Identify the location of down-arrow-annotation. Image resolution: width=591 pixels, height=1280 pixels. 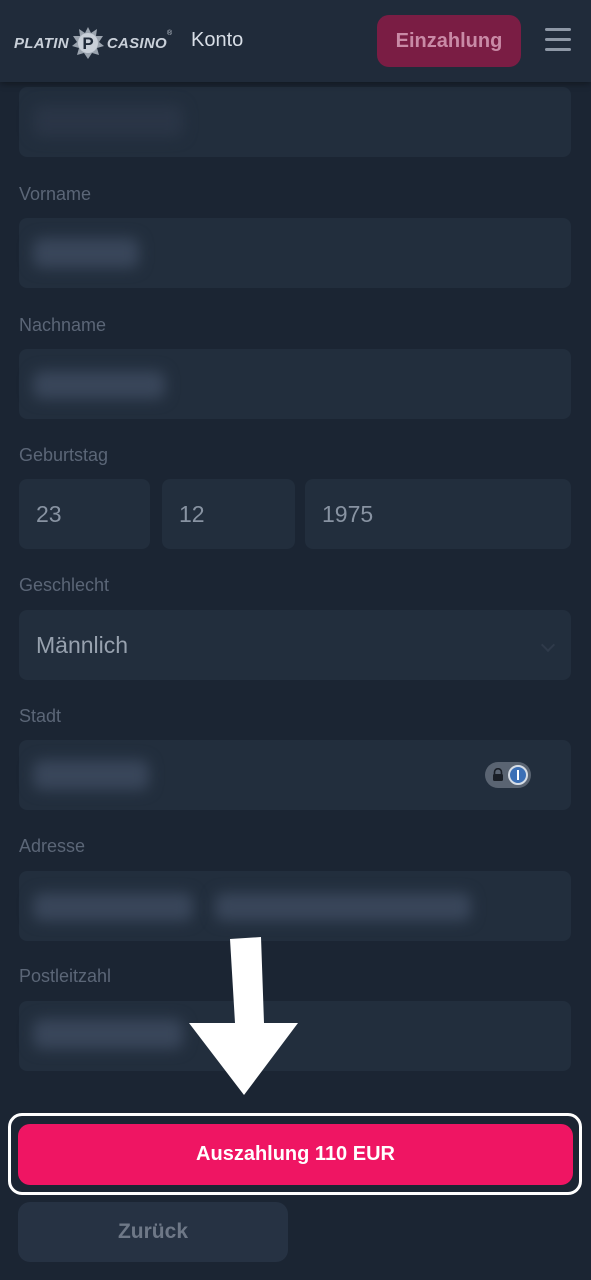
(243, 1016).